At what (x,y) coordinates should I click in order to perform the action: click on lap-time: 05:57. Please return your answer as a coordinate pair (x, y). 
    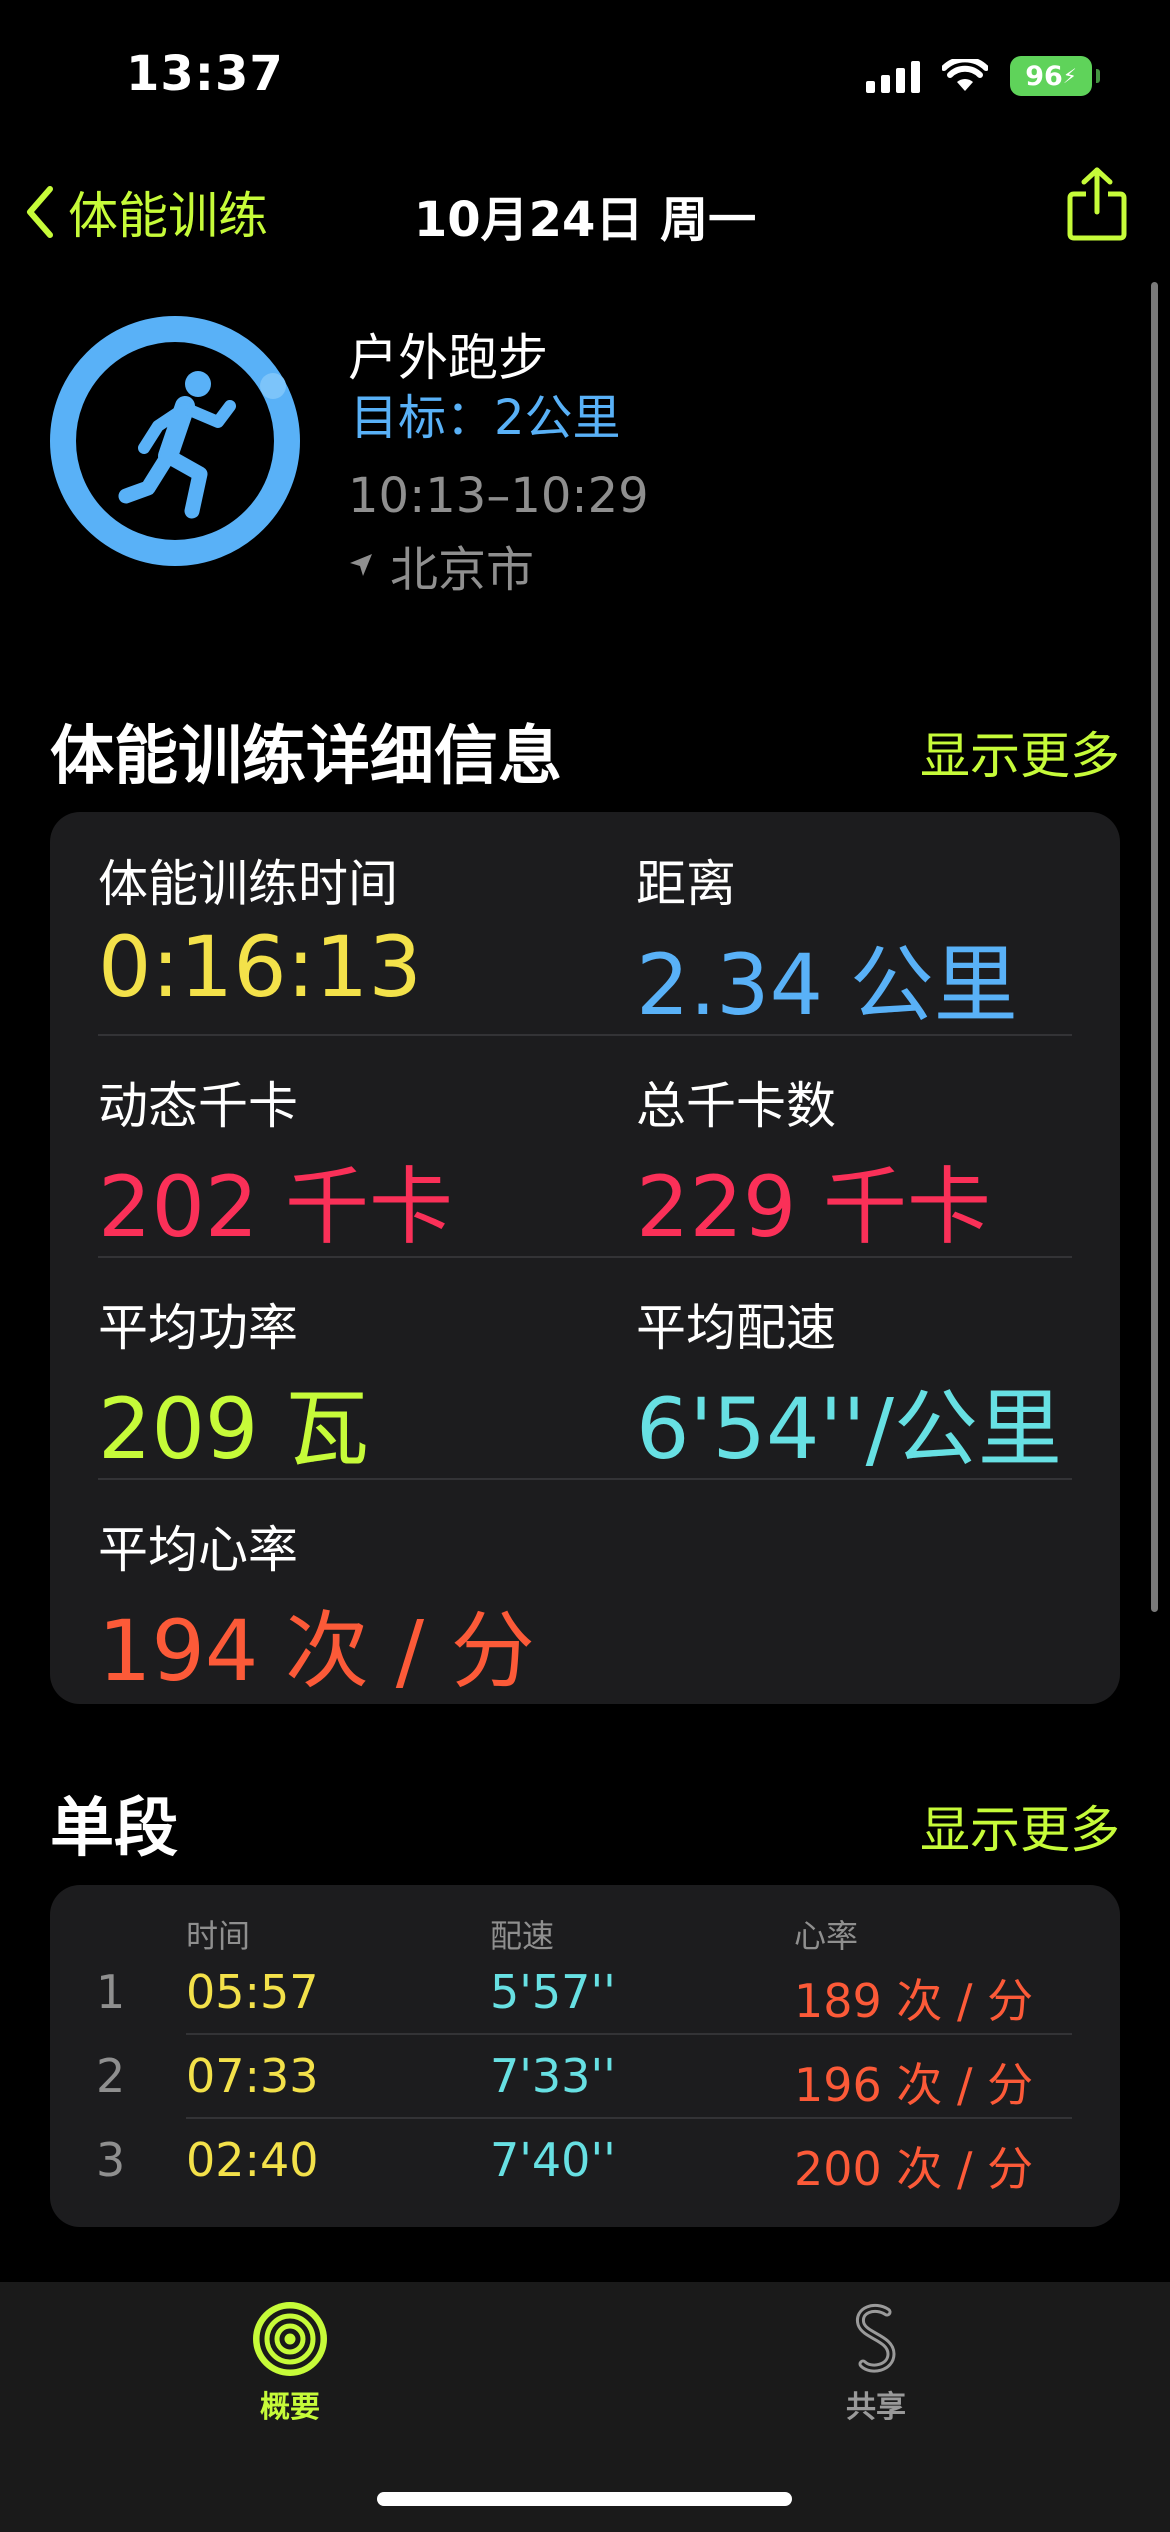
    Looking at the image, I should click on (252, 1992).